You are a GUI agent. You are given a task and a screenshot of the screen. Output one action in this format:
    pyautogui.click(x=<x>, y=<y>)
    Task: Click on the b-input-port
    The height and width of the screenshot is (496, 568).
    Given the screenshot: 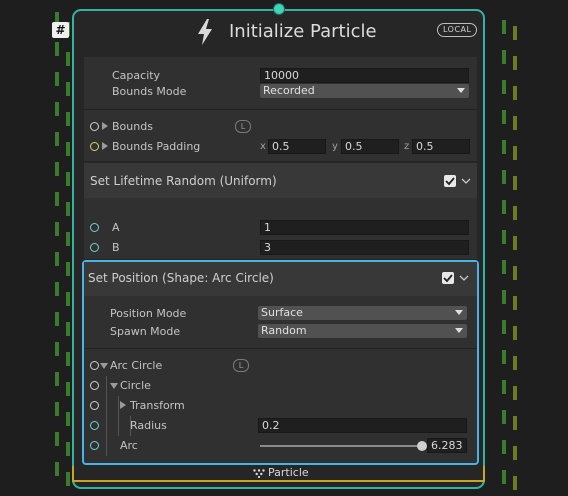 What is the action you would take?
    pyautogui.click(x=94, y=247)
    